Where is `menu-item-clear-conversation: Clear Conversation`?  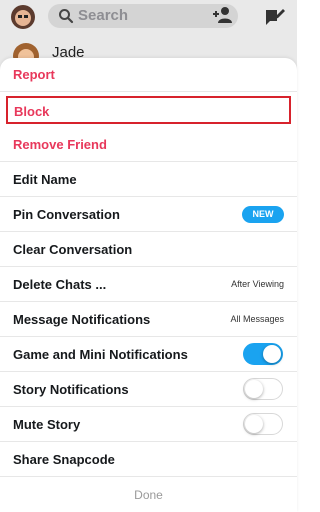
menu-item-clear-conversation: Clear Conversation is located at coordinates (148, 250).